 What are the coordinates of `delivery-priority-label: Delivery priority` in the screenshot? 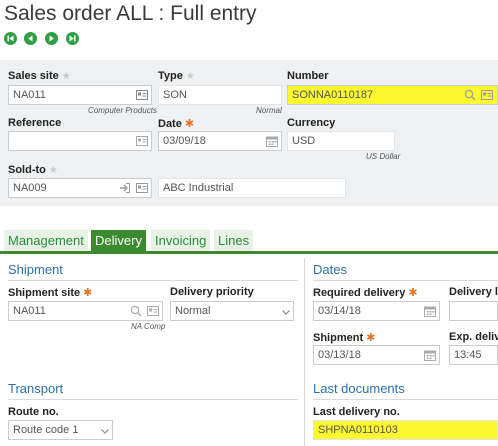 It's located at (212, 292).